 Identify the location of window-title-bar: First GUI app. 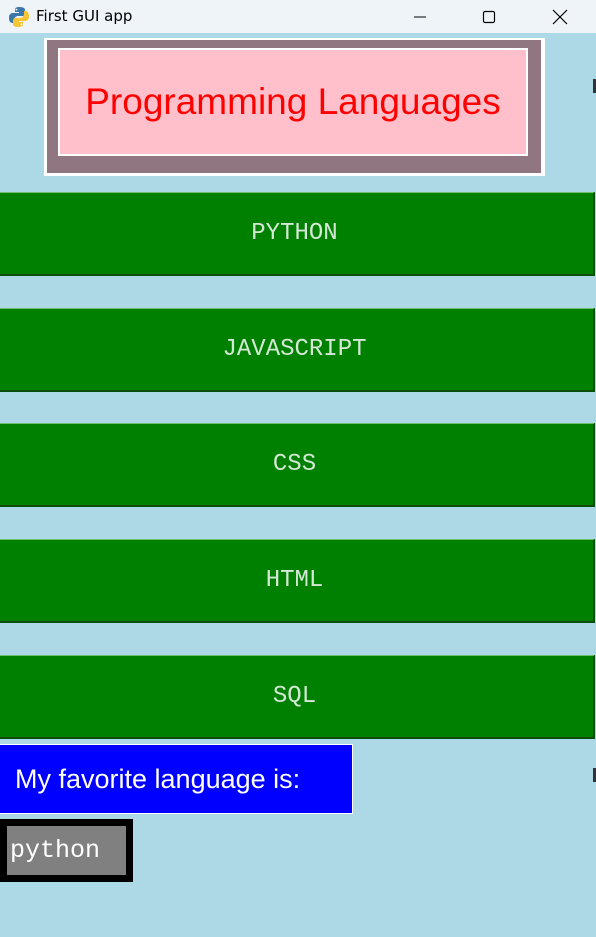
(298, 16).